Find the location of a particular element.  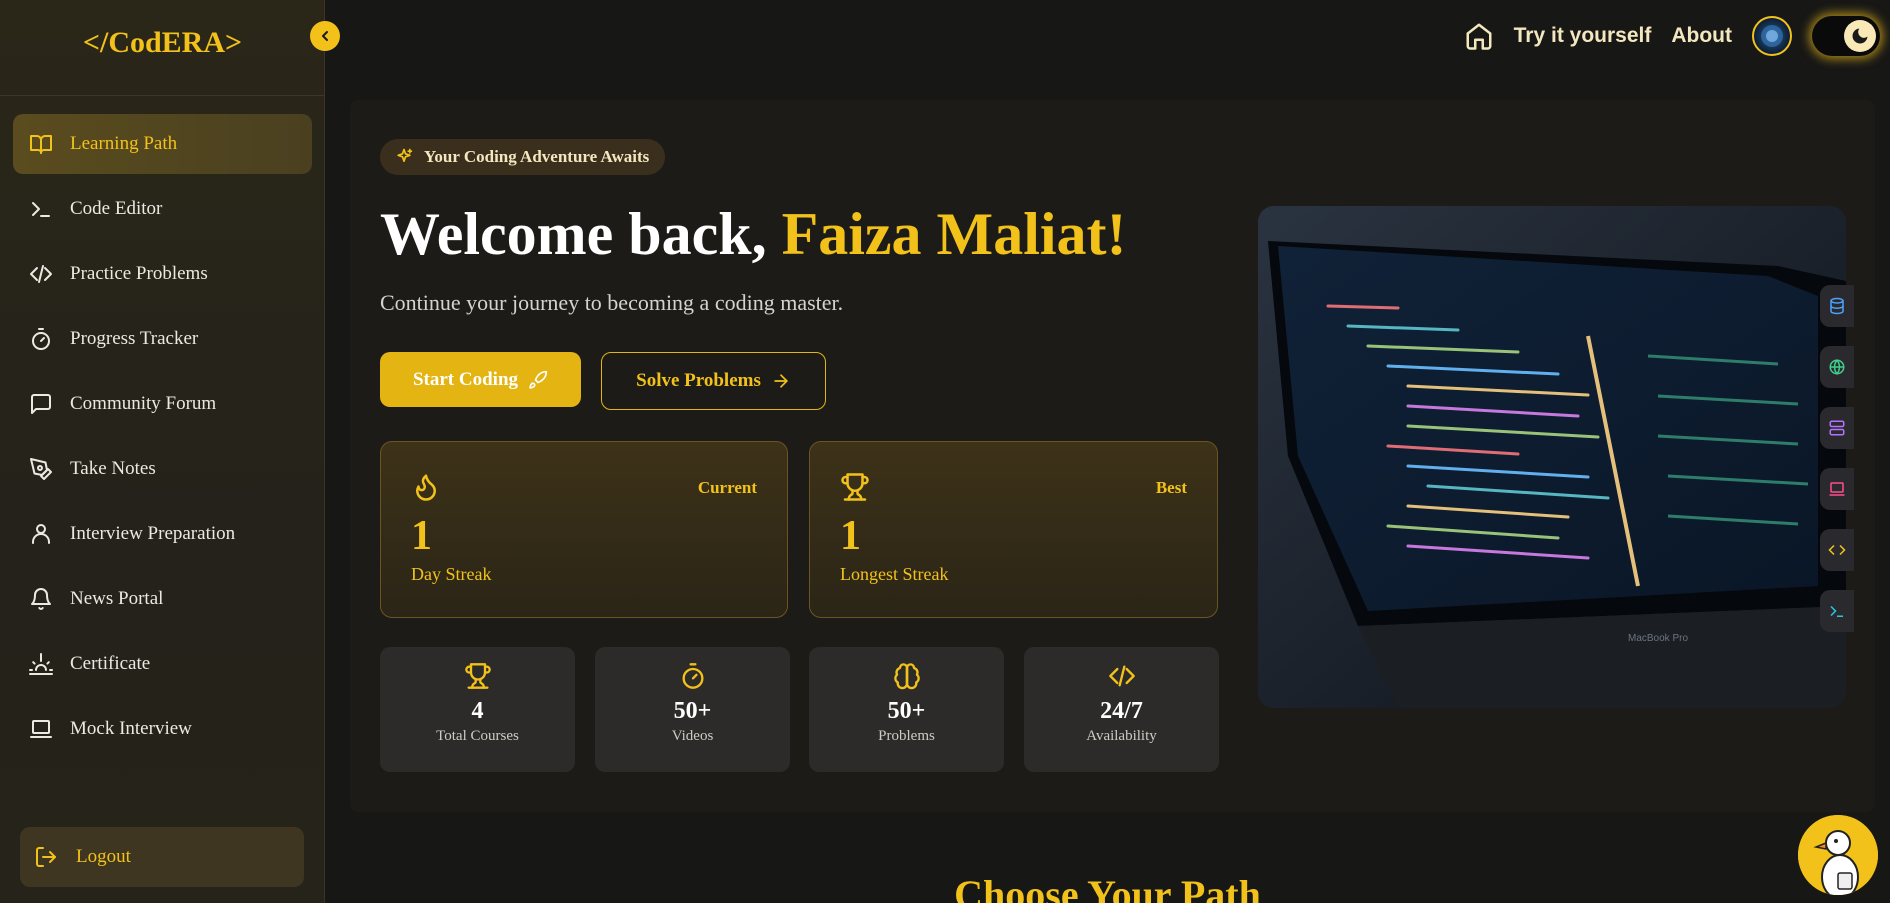

stat-card-availability: 24/7 Availability is located at coordinates (1121, 709).